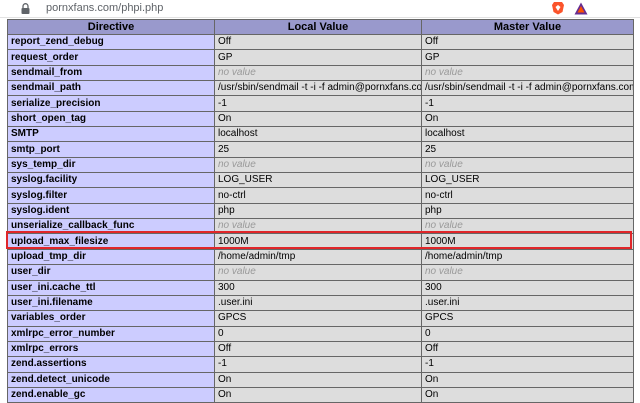  What do you see at coordinates (111, 287) in the screenshot?
I see `directive-cell: user_ini.cache_ttl` at bounding box center [111, 287].